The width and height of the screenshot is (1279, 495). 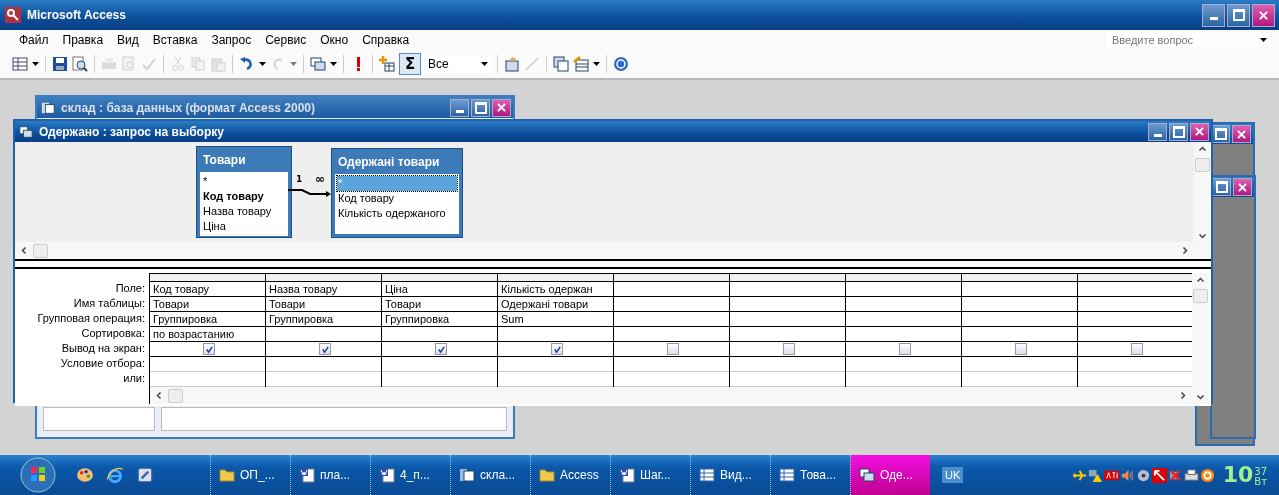 What do you see at coordinates (244, 226) in the screenshot?
I see `field-item: Ціна` at bounding box center [244, 226].